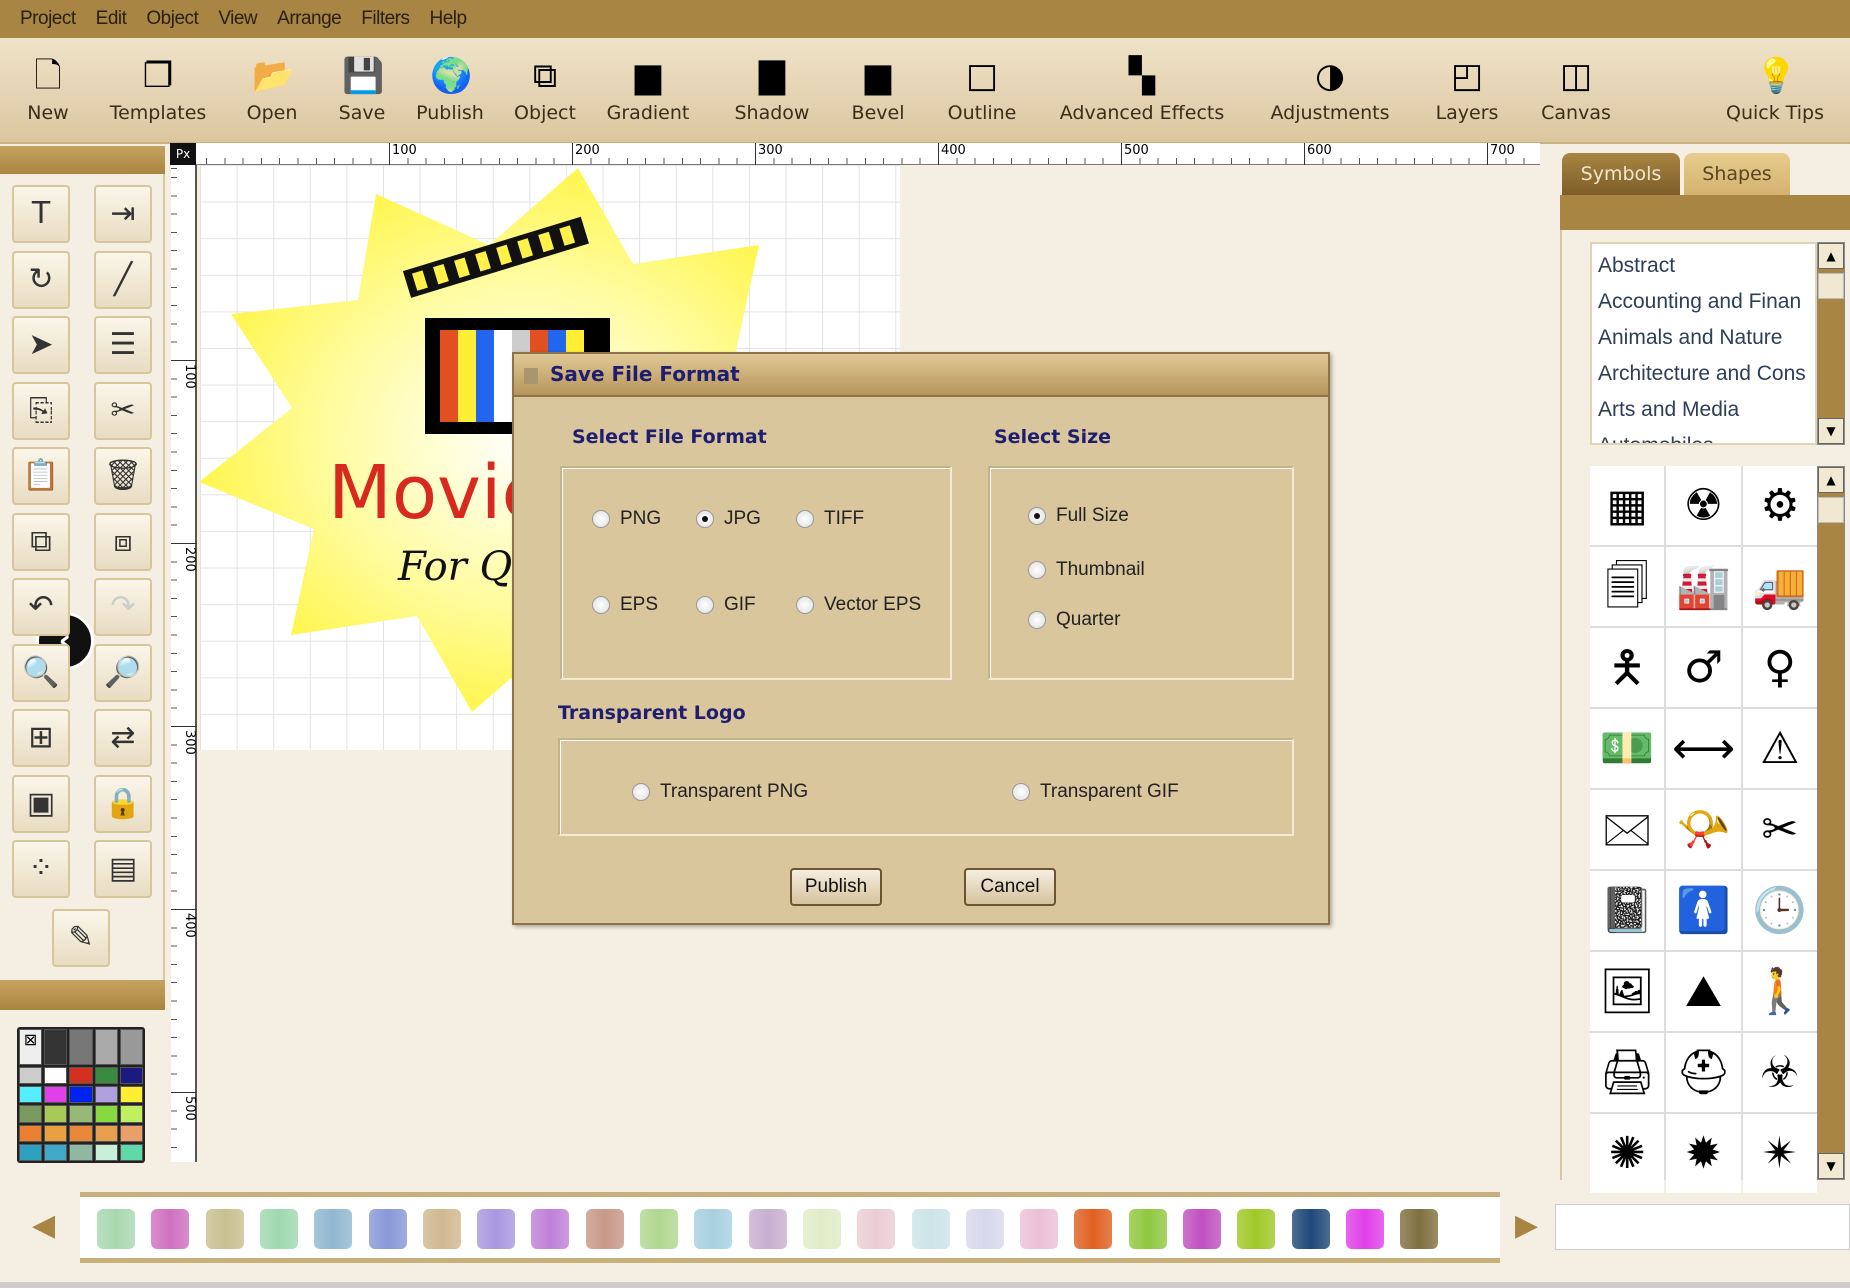 This screenshot has width=1850, height=1288. Describe the element at coordinates (41, 738) in the screenshot. I see `align-tool-button: ⊞` at that location.